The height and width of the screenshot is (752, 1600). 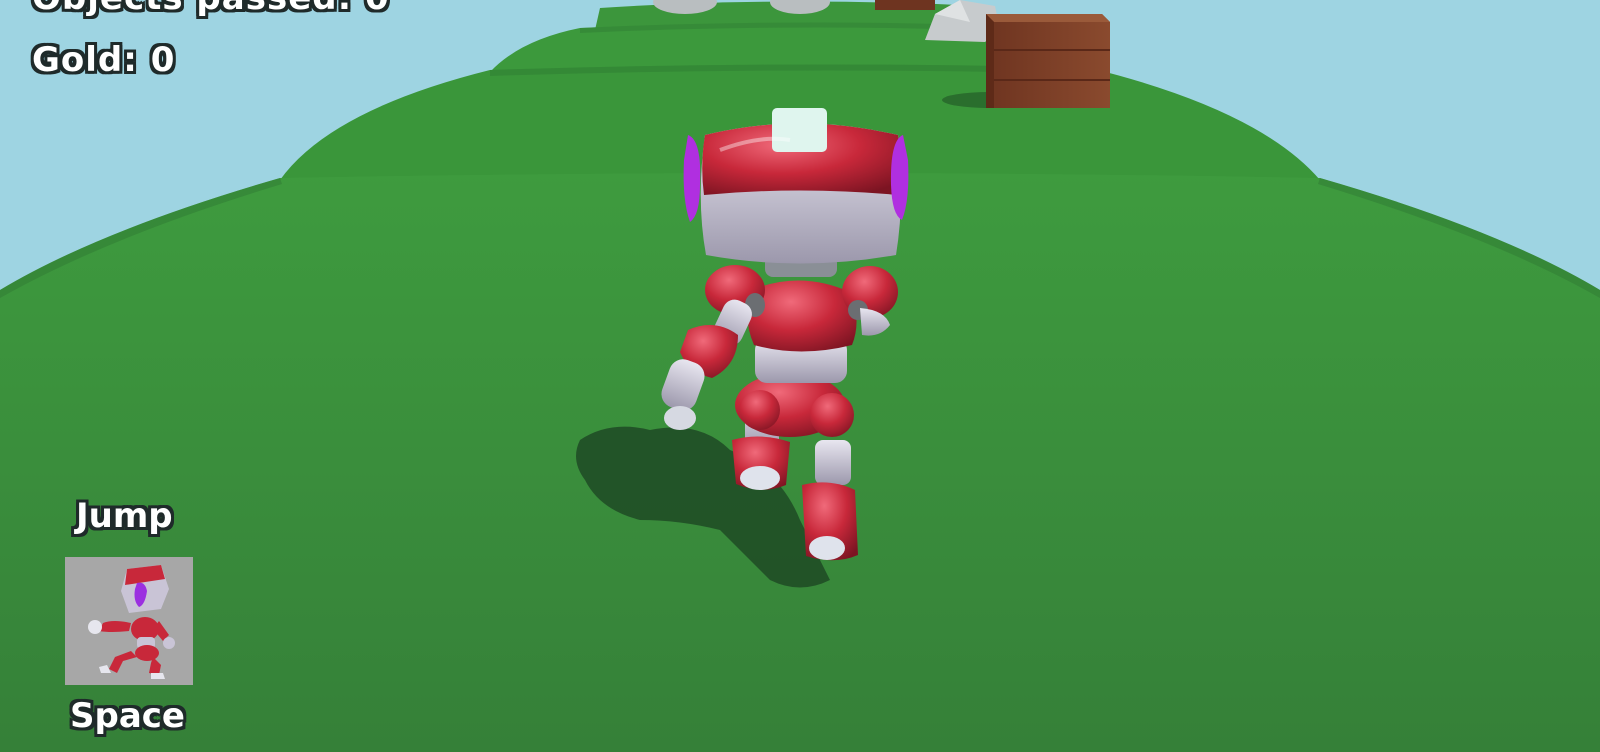 I want to click on crate-distant, so click(x=905, y=5).